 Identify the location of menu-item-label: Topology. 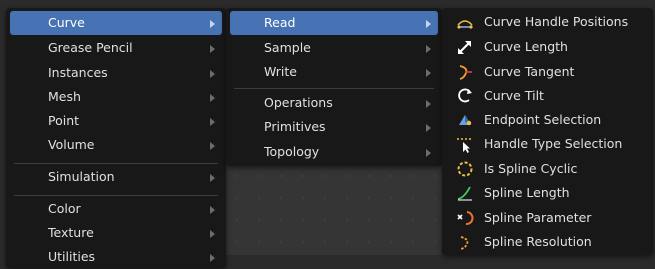
(292, 151).